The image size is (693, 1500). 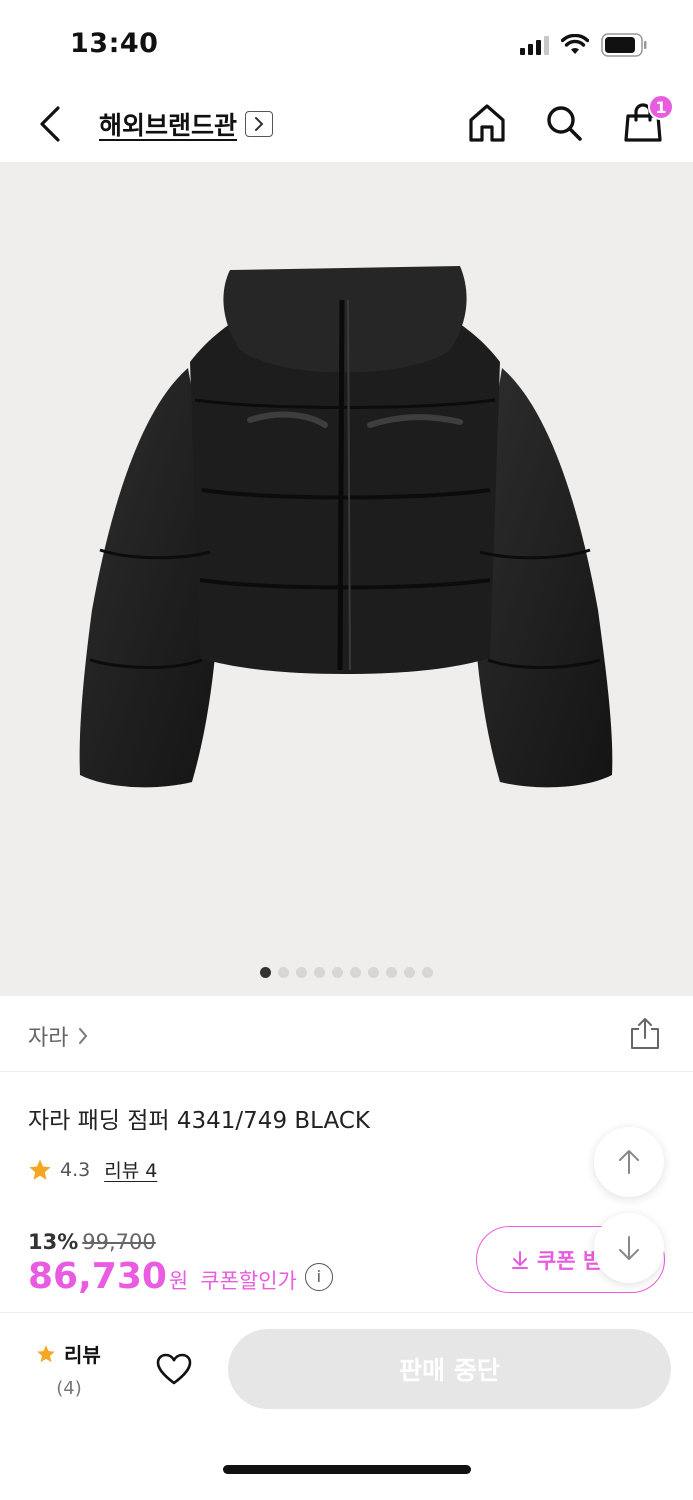 I want to click on info-icon: i, so click(x=318, y=1276).